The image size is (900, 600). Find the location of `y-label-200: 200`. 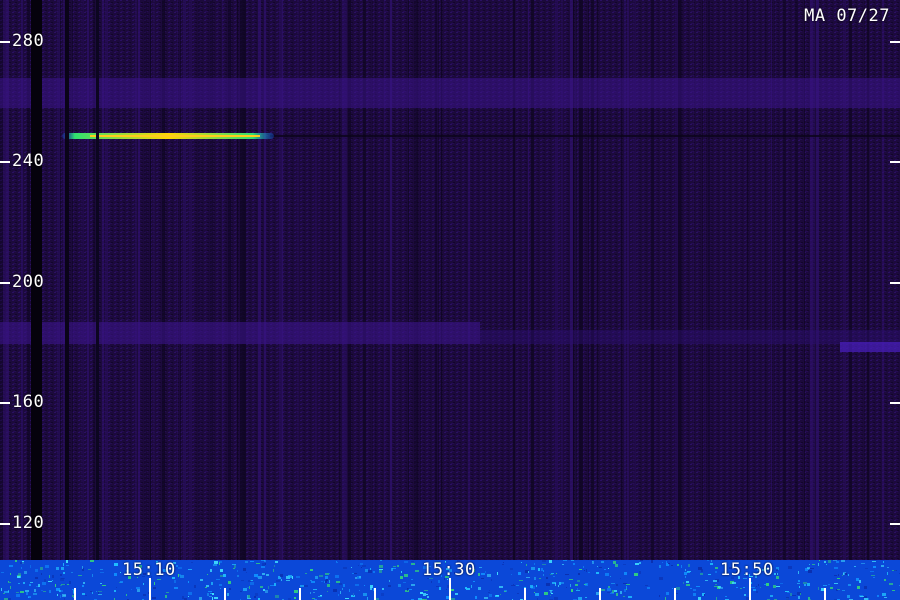

y-label-200: 200 is located at coordinates (28, 282).